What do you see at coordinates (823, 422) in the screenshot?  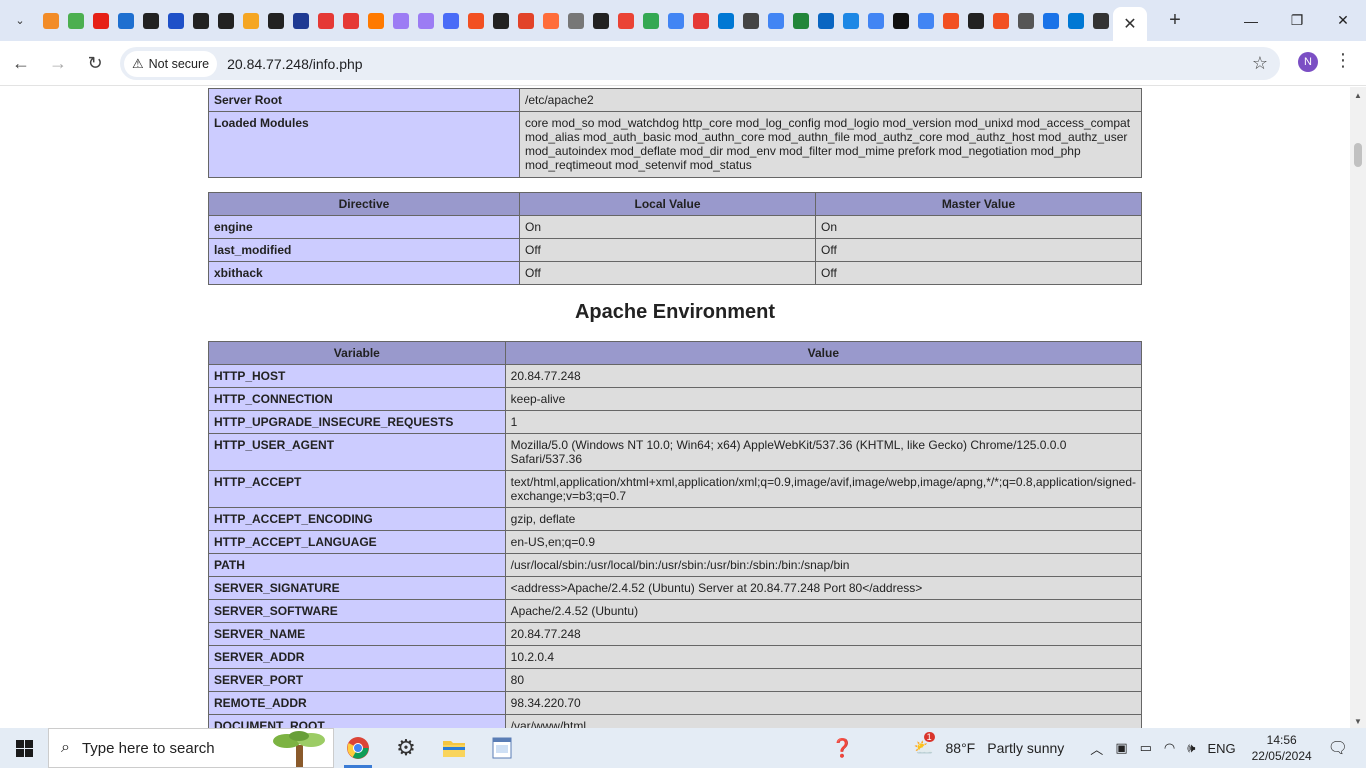 I see `variable-value: 1` at bounding box center [823, 422].